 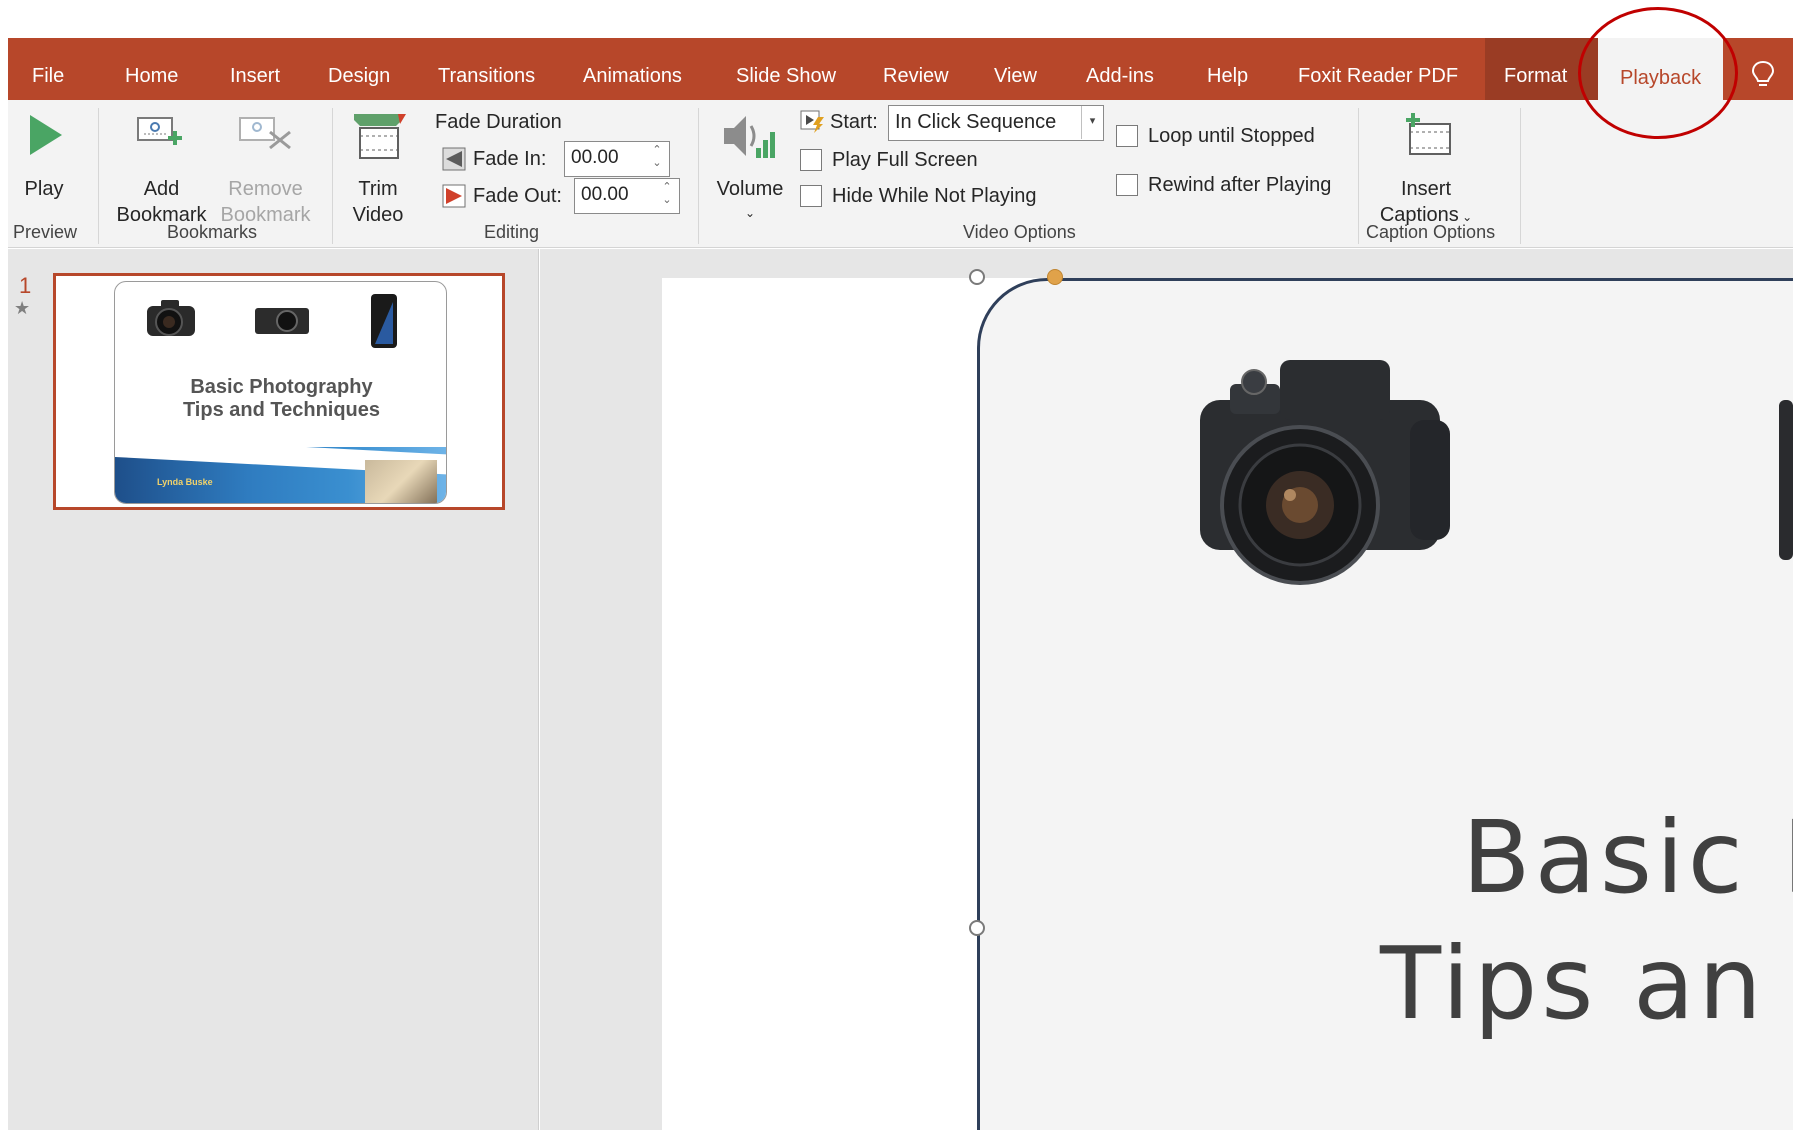 I want to click on fade-out-spinner: ⌃ ⌄, so click(x=667, y=196).